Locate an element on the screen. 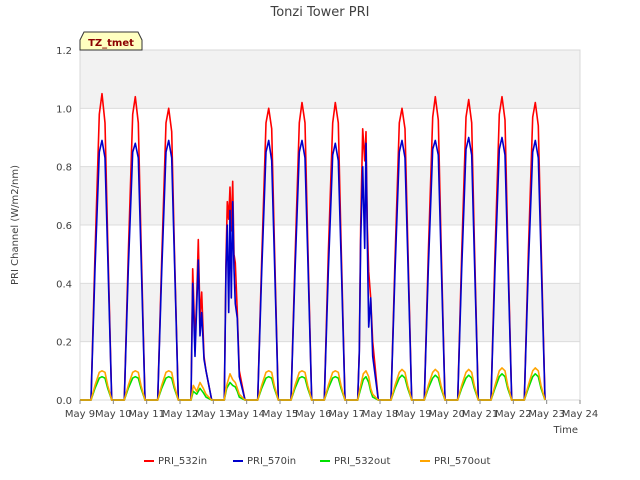 The width and height of the screenshot is (640, 480). x-tick-label: May 9 is located at coordinates (80, 414).